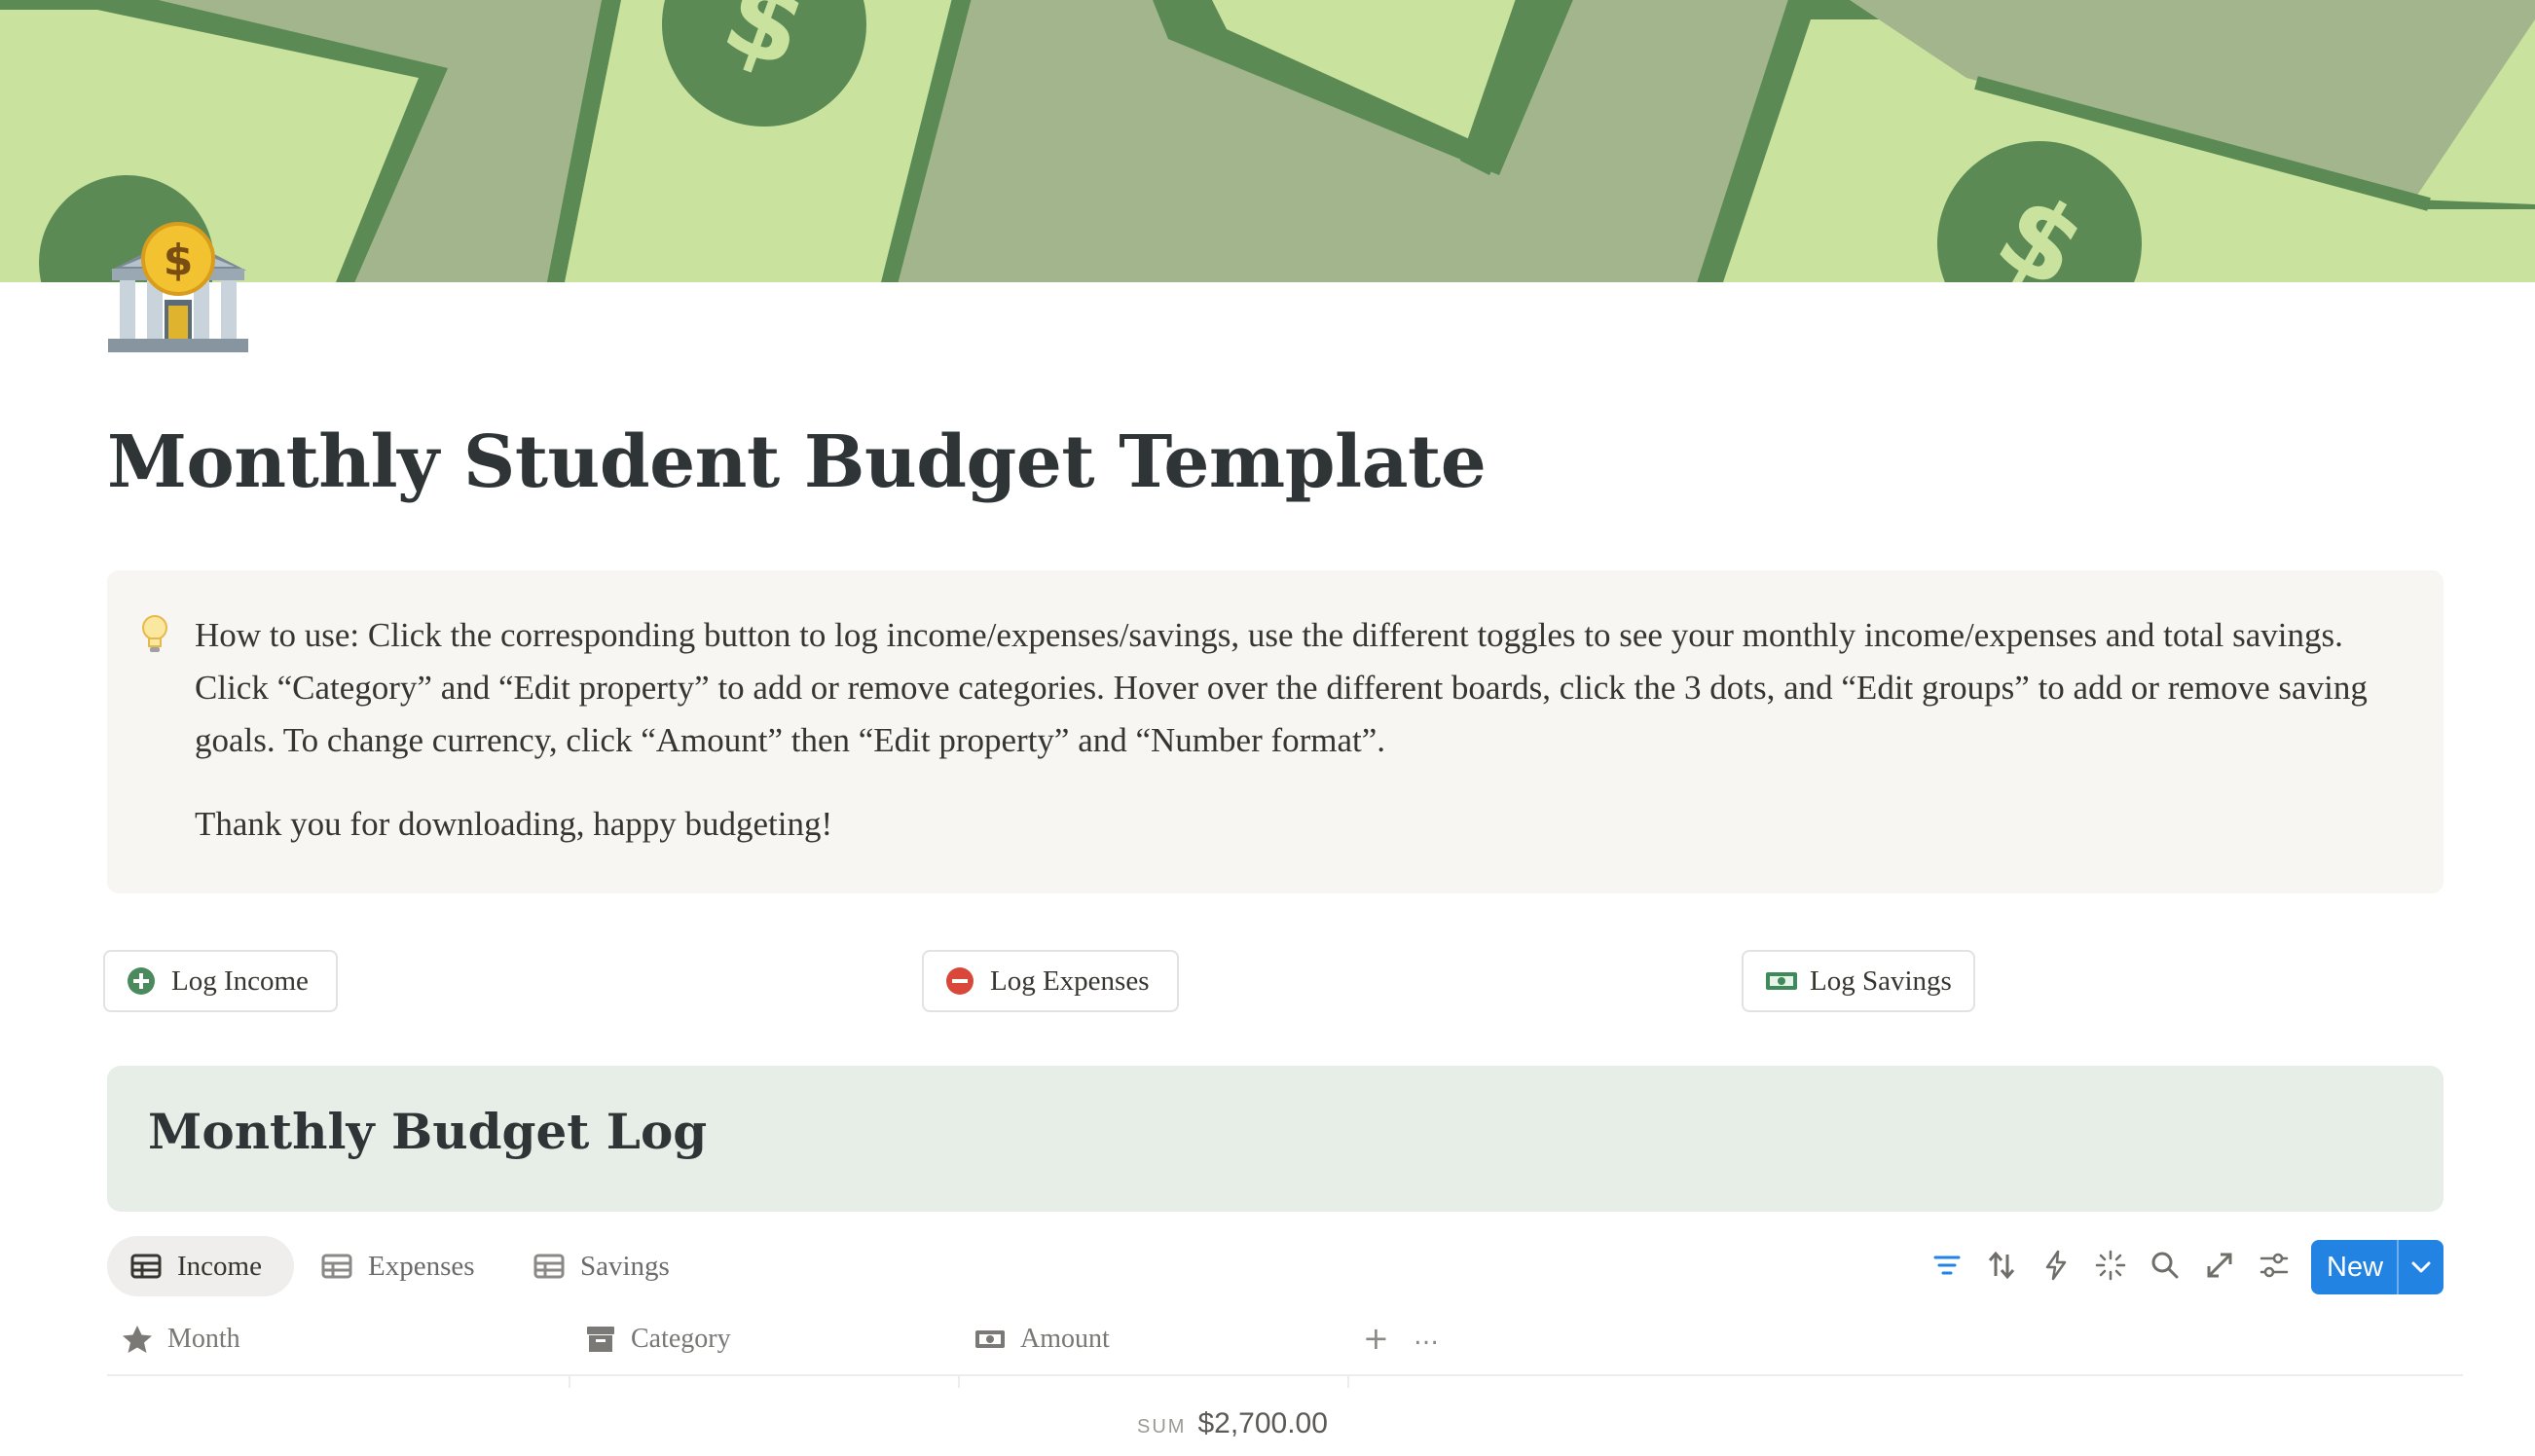  Describe the element at coordinates (625, 1266) in the screenshot. I see `tab-savings-label: Savings` at that location.